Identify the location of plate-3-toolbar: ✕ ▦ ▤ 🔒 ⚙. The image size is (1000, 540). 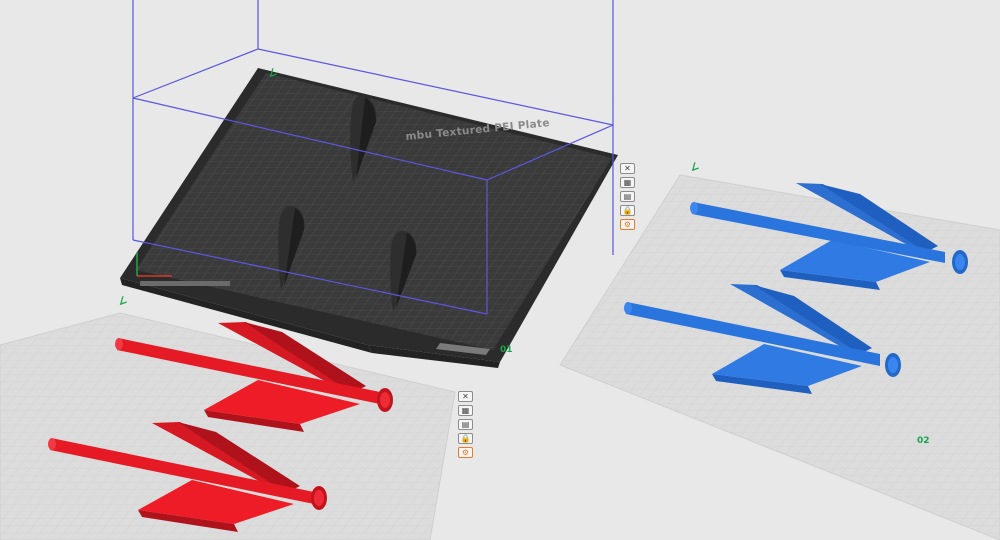
(465, 424).